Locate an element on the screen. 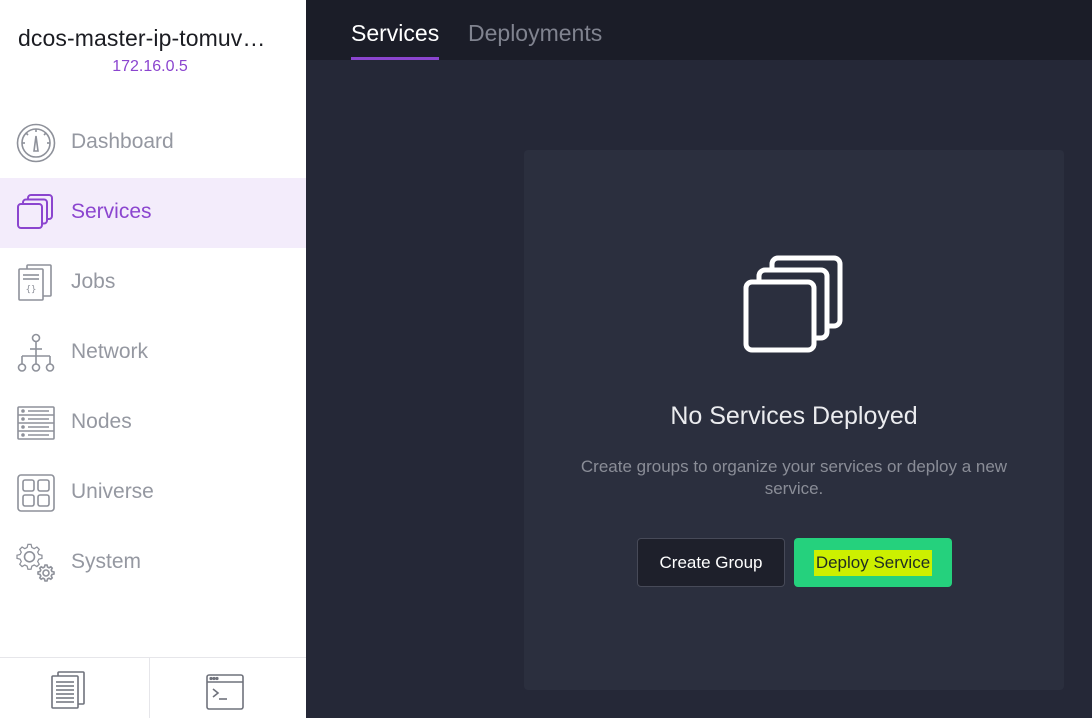 This screenshot has width=1092, height=718. create-group-button: Create Group is located at coordinates (711, 562).